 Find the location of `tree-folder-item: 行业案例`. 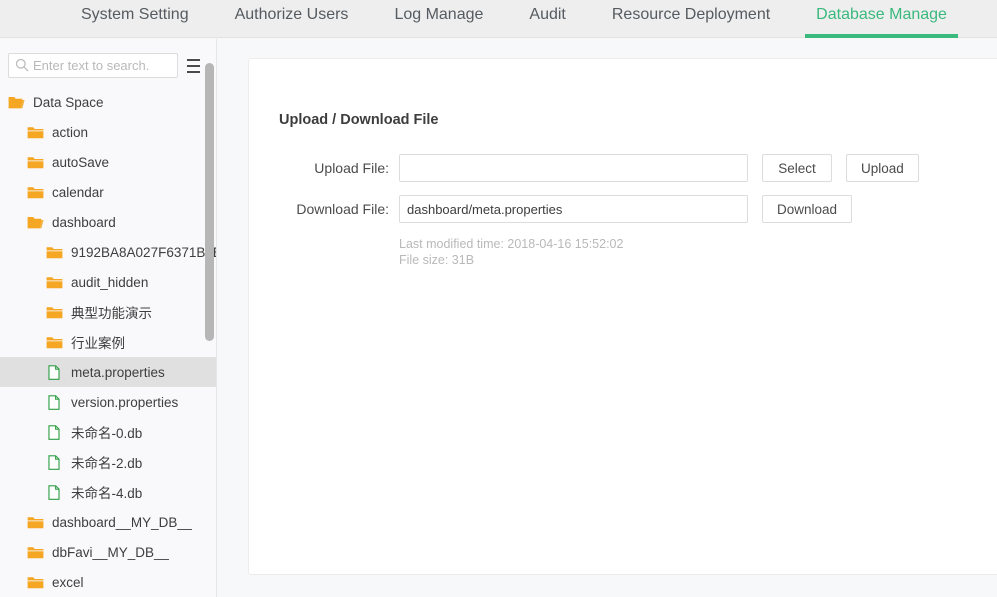

tree-folder-item: 行业案例 is located at coordinates (108, 342).